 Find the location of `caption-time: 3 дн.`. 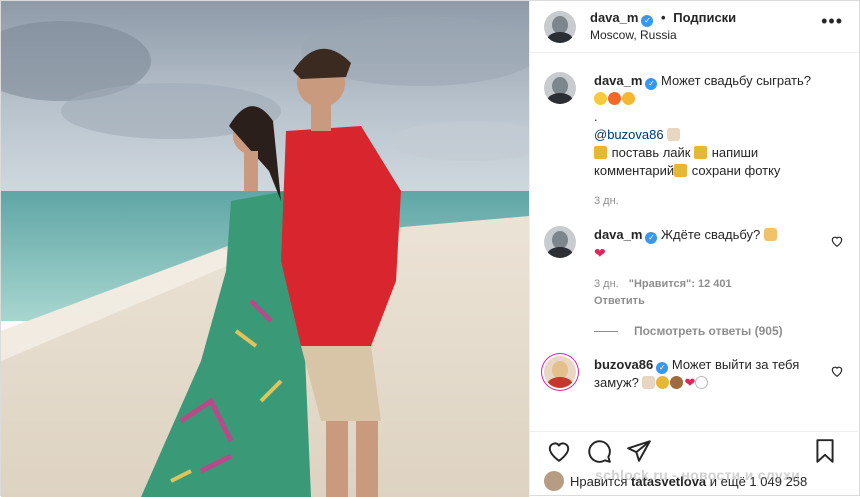

caption-time: 3 дн. is located at coordinates (606, 201).